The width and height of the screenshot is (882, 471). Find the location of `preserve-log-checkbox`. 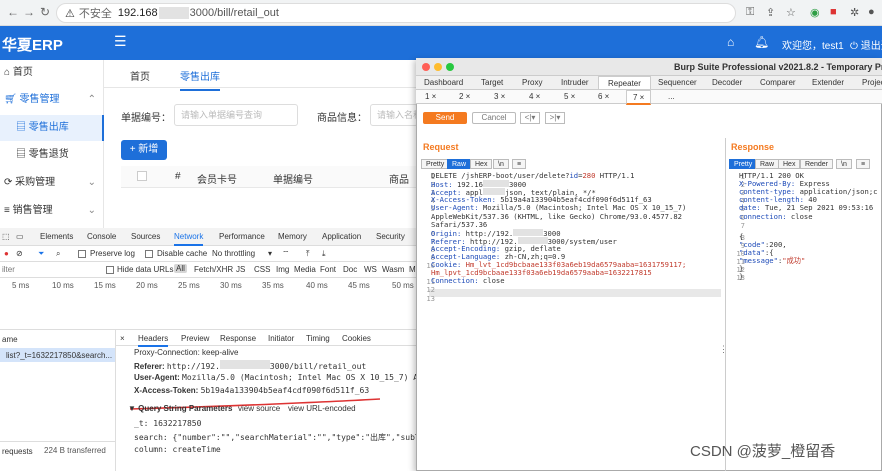

preserve-log-checkbox is located at coordinates (82, 254).